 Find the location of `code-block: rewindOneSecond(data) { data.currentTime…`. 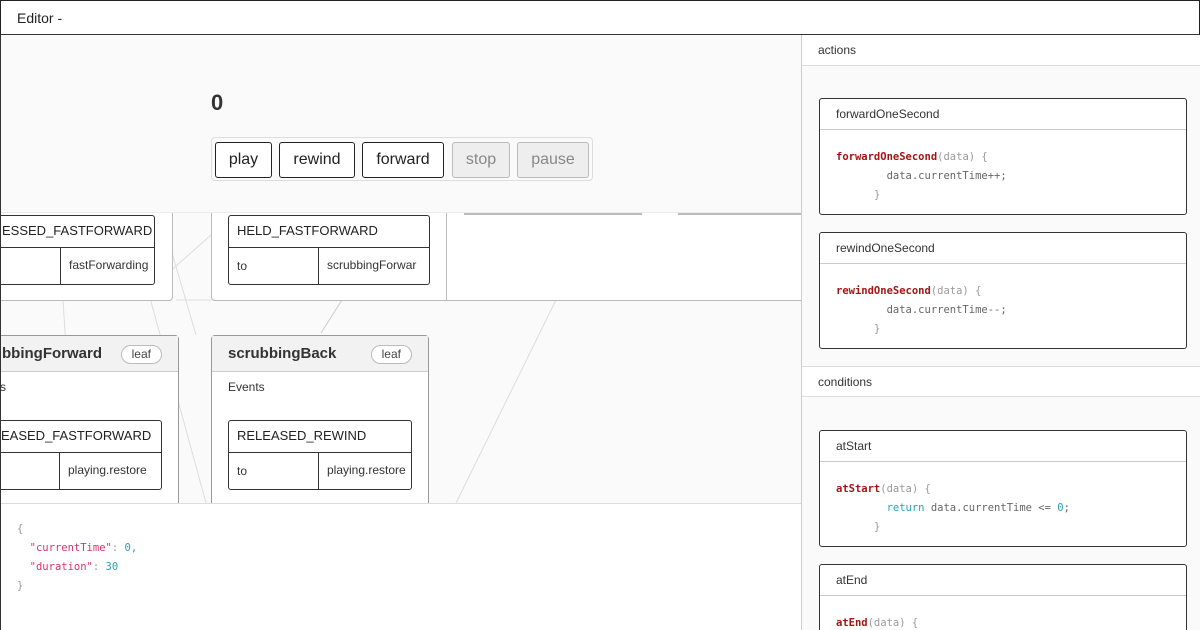

code-block: rewindOneSecond(data) { data.currentTime… is located at coordinates (1003, 301).